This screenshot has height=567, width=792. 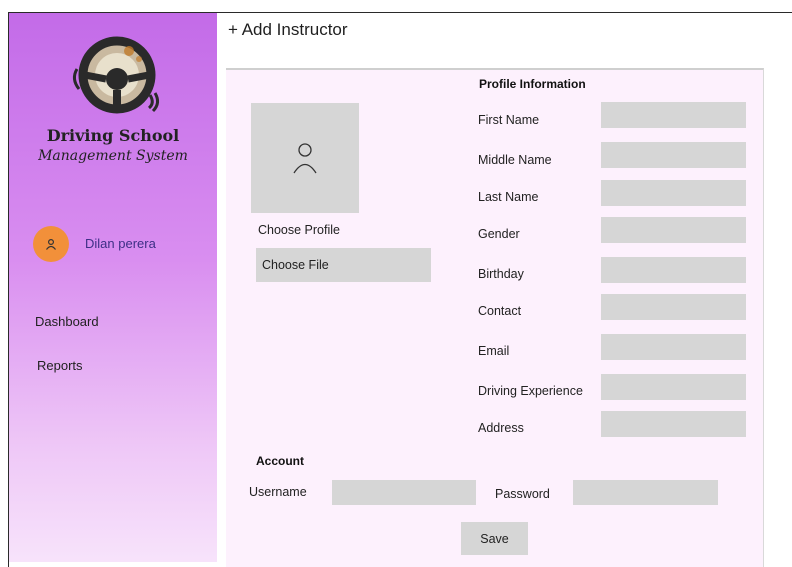 What do you see at coordinates (116, 75) in the screenshot?
I see `steering-wheel-logo-icon` at bounding box center [116, 75].